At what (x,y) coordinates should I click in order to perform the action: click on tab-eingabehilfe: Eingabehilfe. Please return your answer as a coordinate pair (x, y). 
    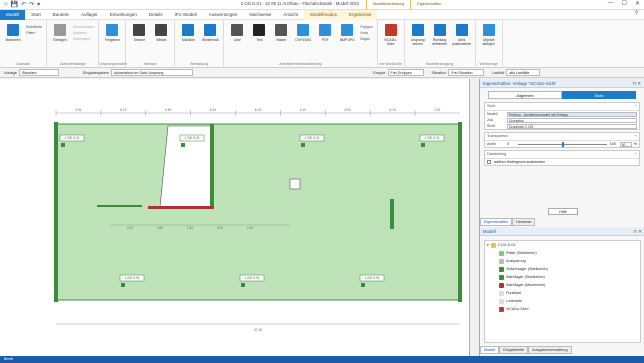
    Looking at the image, I should click on (514, 350).